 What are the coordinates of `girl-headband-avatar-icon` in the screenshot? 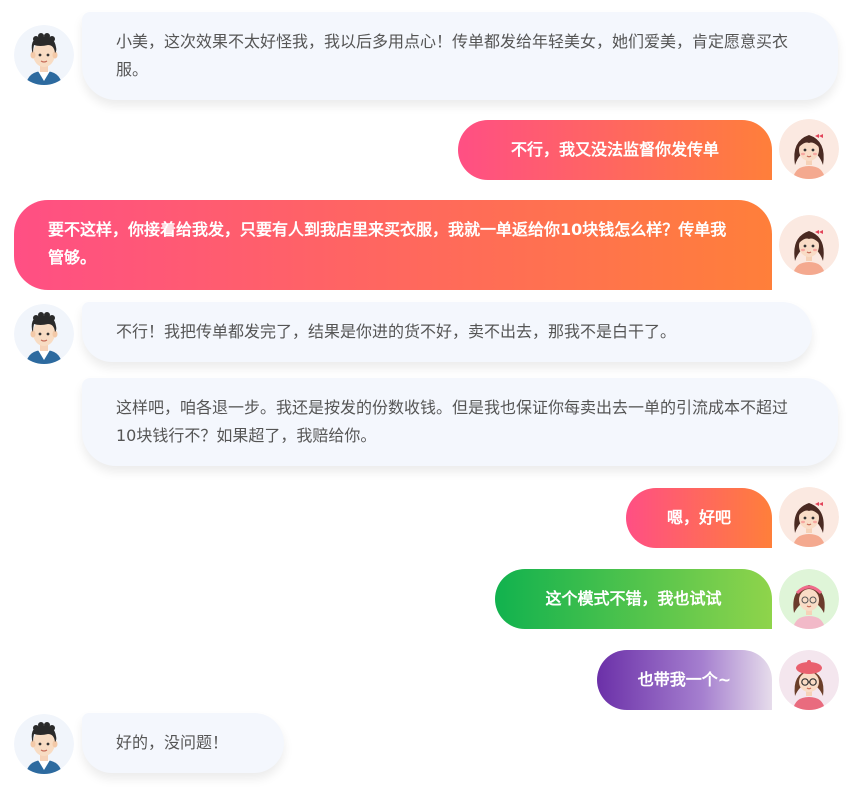 It's located at (809, 599).